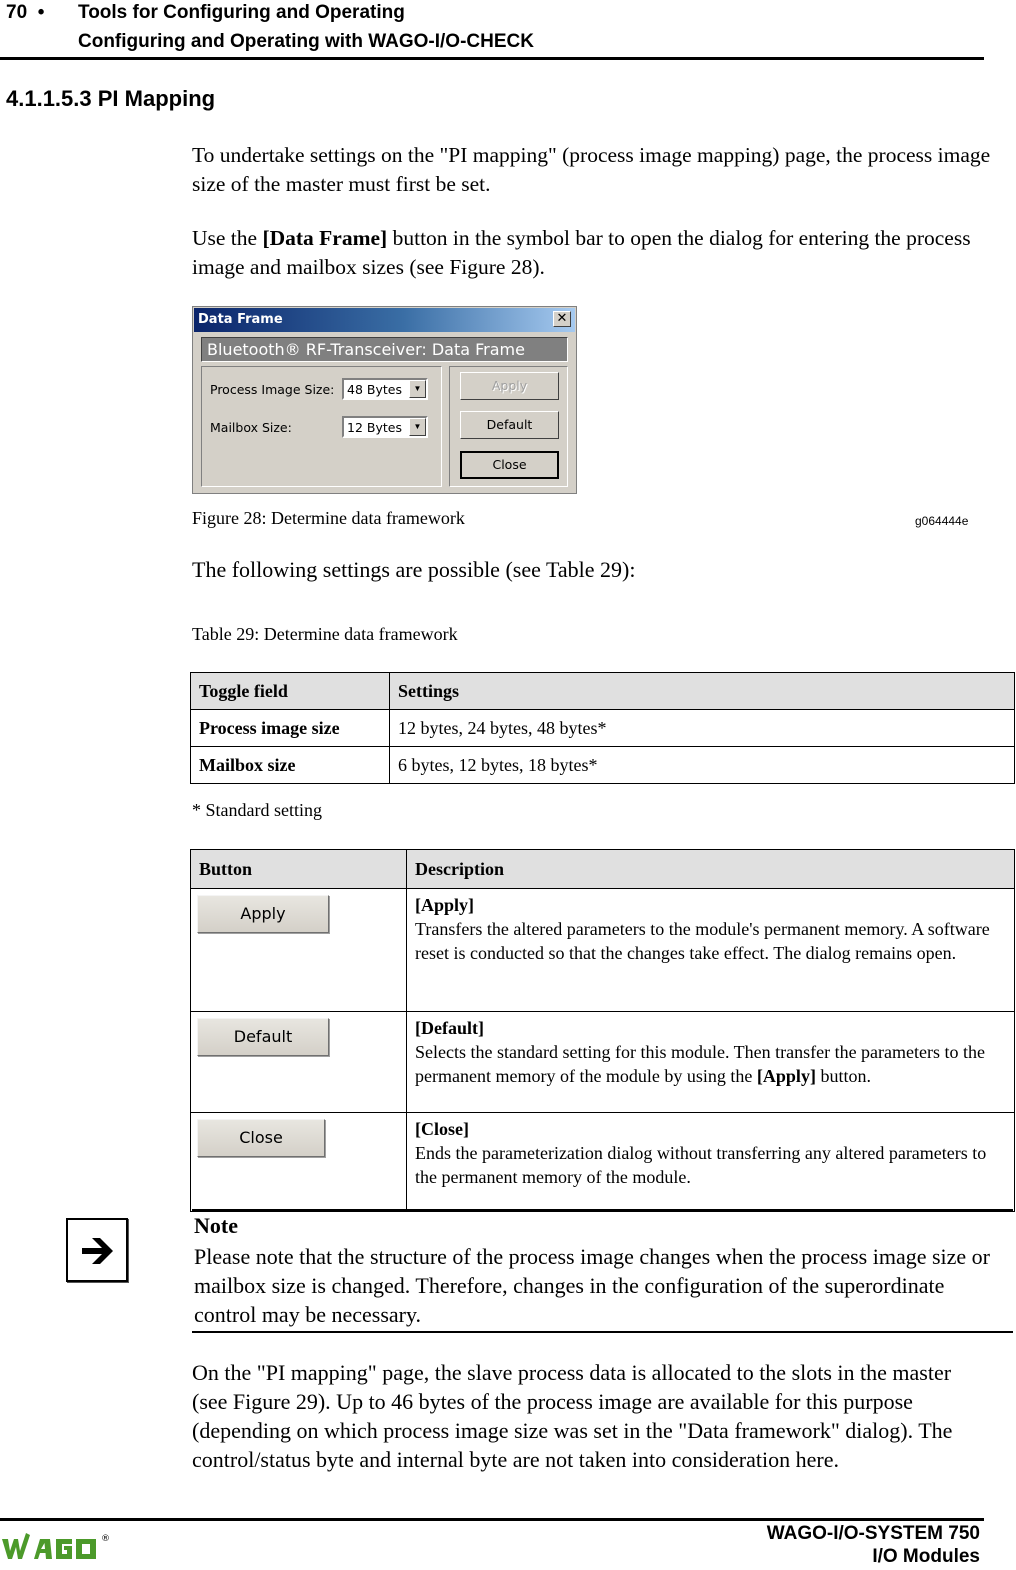  I want to click on dialog-title-bar: Data Frame ✕, so click(384, 320).